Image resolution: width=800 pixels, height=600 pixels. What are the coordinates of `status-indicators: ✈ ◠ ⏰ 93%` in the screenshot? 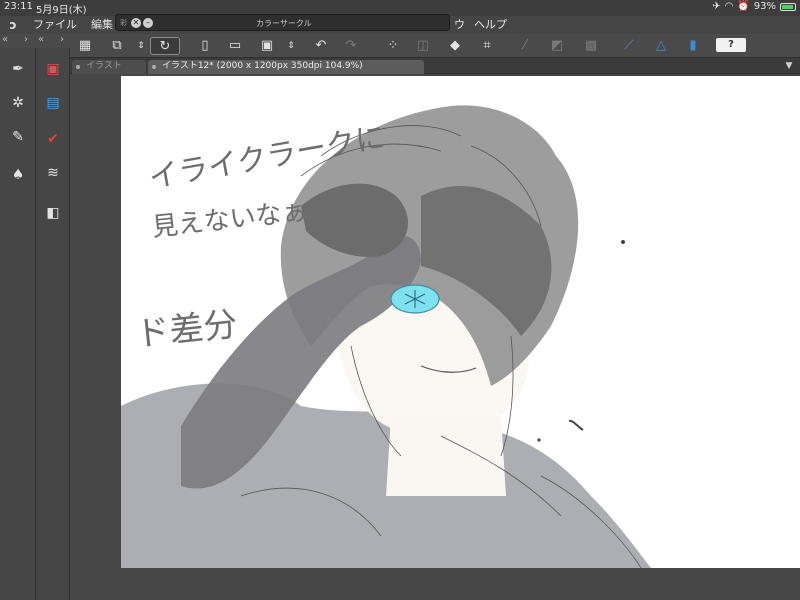 It's located at (754, 6).